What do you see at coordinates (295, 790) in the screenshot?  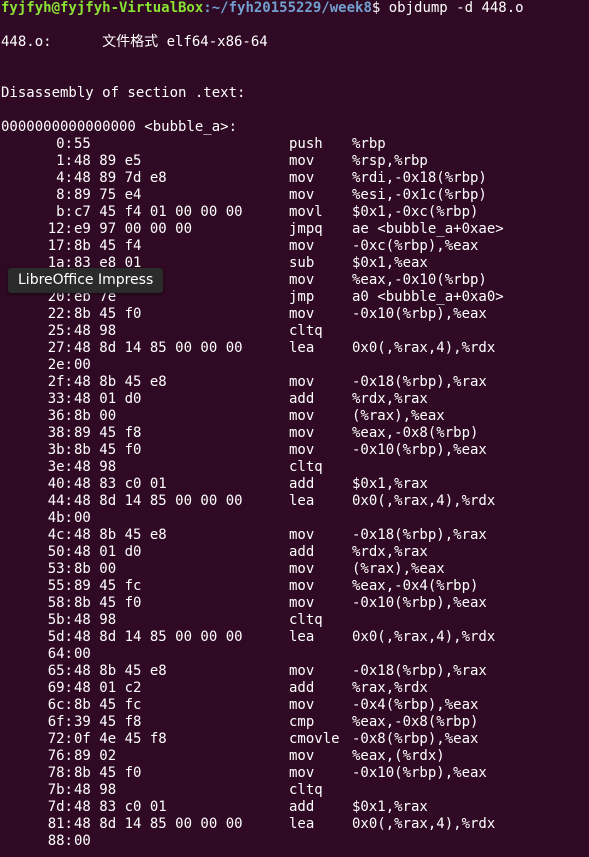 I see `instruction-row: 7b: 48 98 cltq` at bounding box center [295, 790].